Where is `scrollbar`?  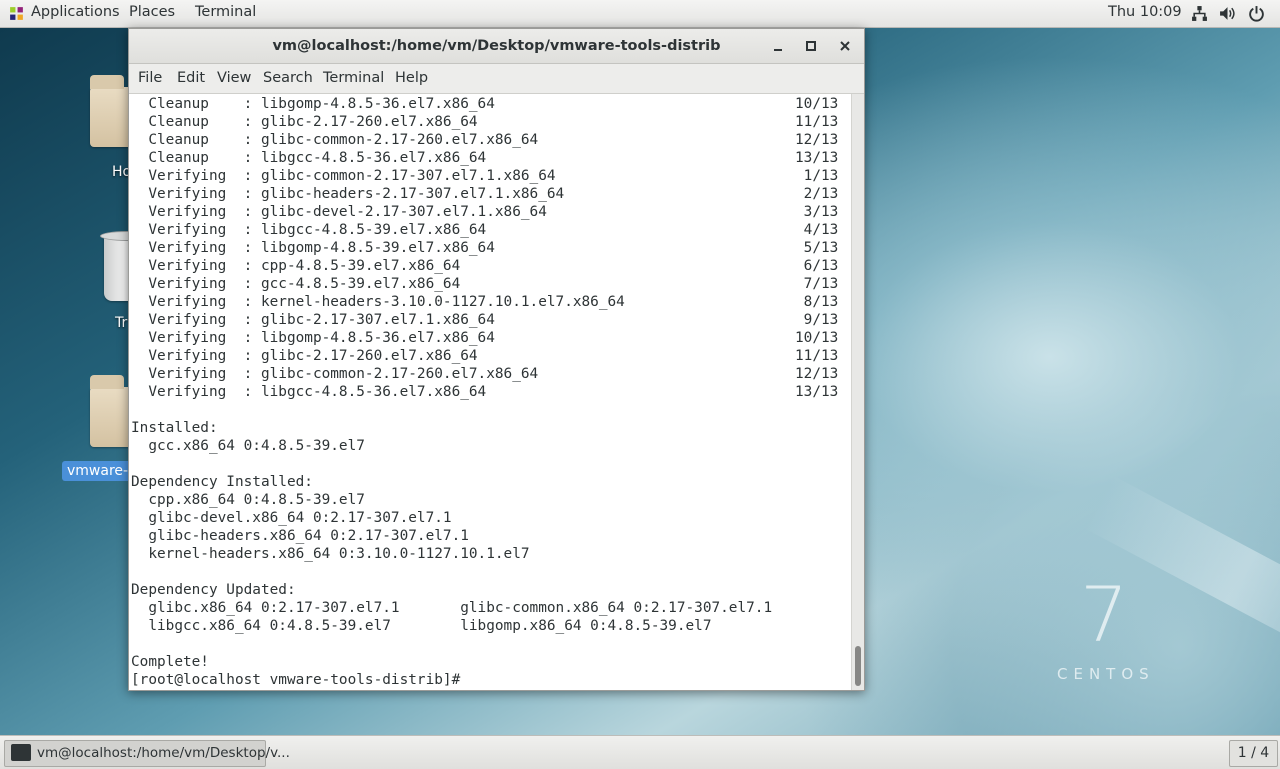 scrollbar is located at coordinates (857, 392).